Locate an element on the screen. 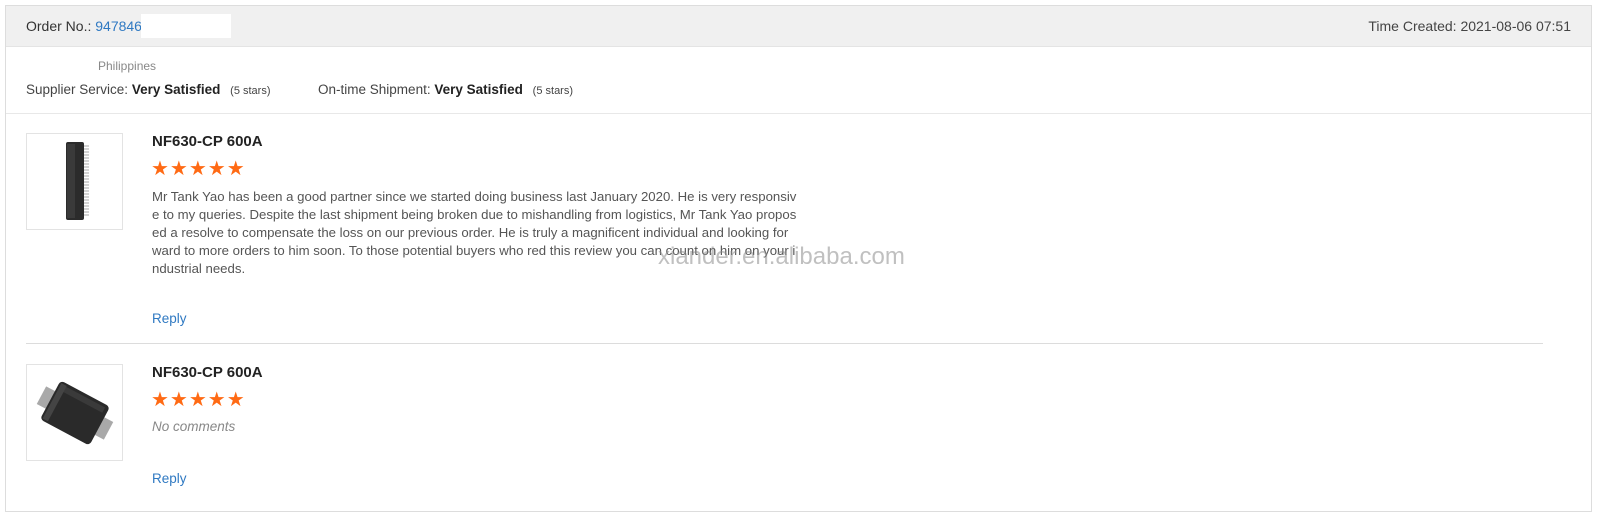 This screenshot has height=517, width=1597. buyer-country: Philippines is located at coordinates (127, 66).